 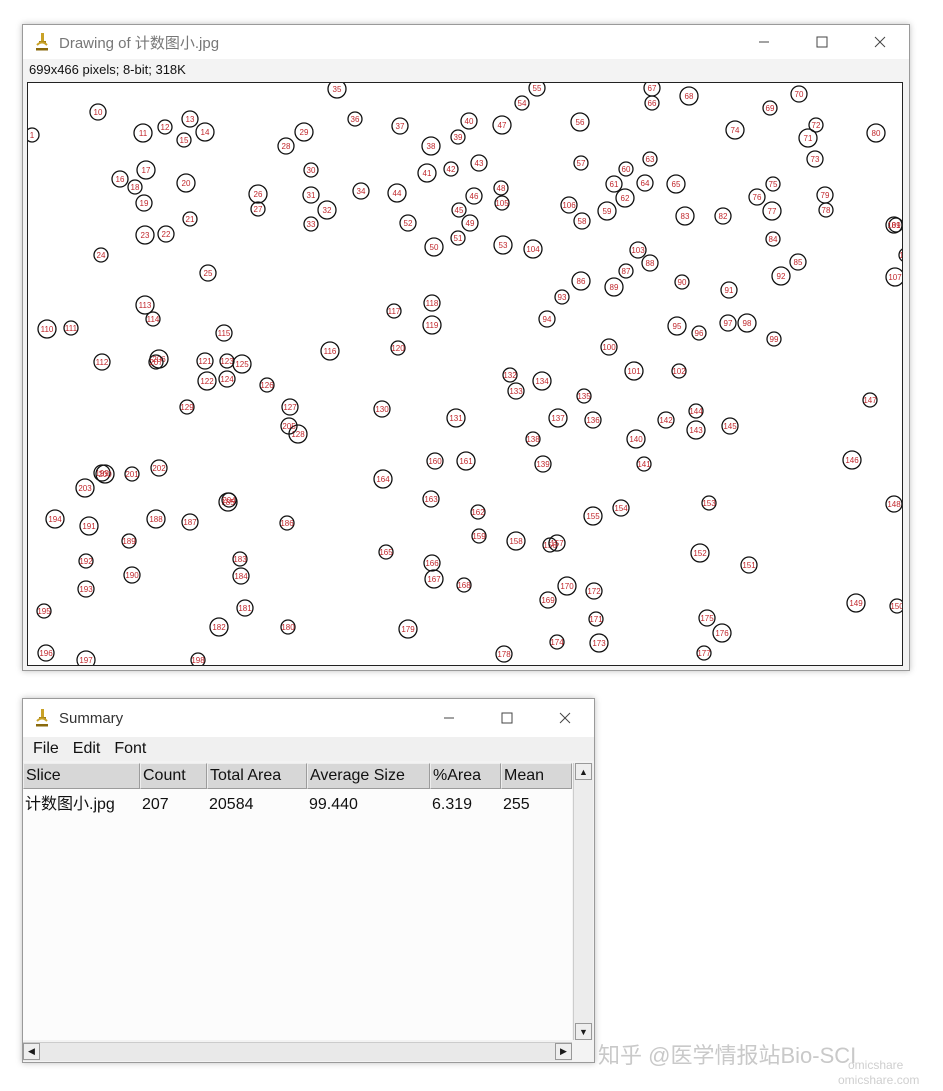 What do you see at coordinates (465, 776) in the screenshot?
I see `column-header-percent-area: %Area` at bounding box center [465, 776].